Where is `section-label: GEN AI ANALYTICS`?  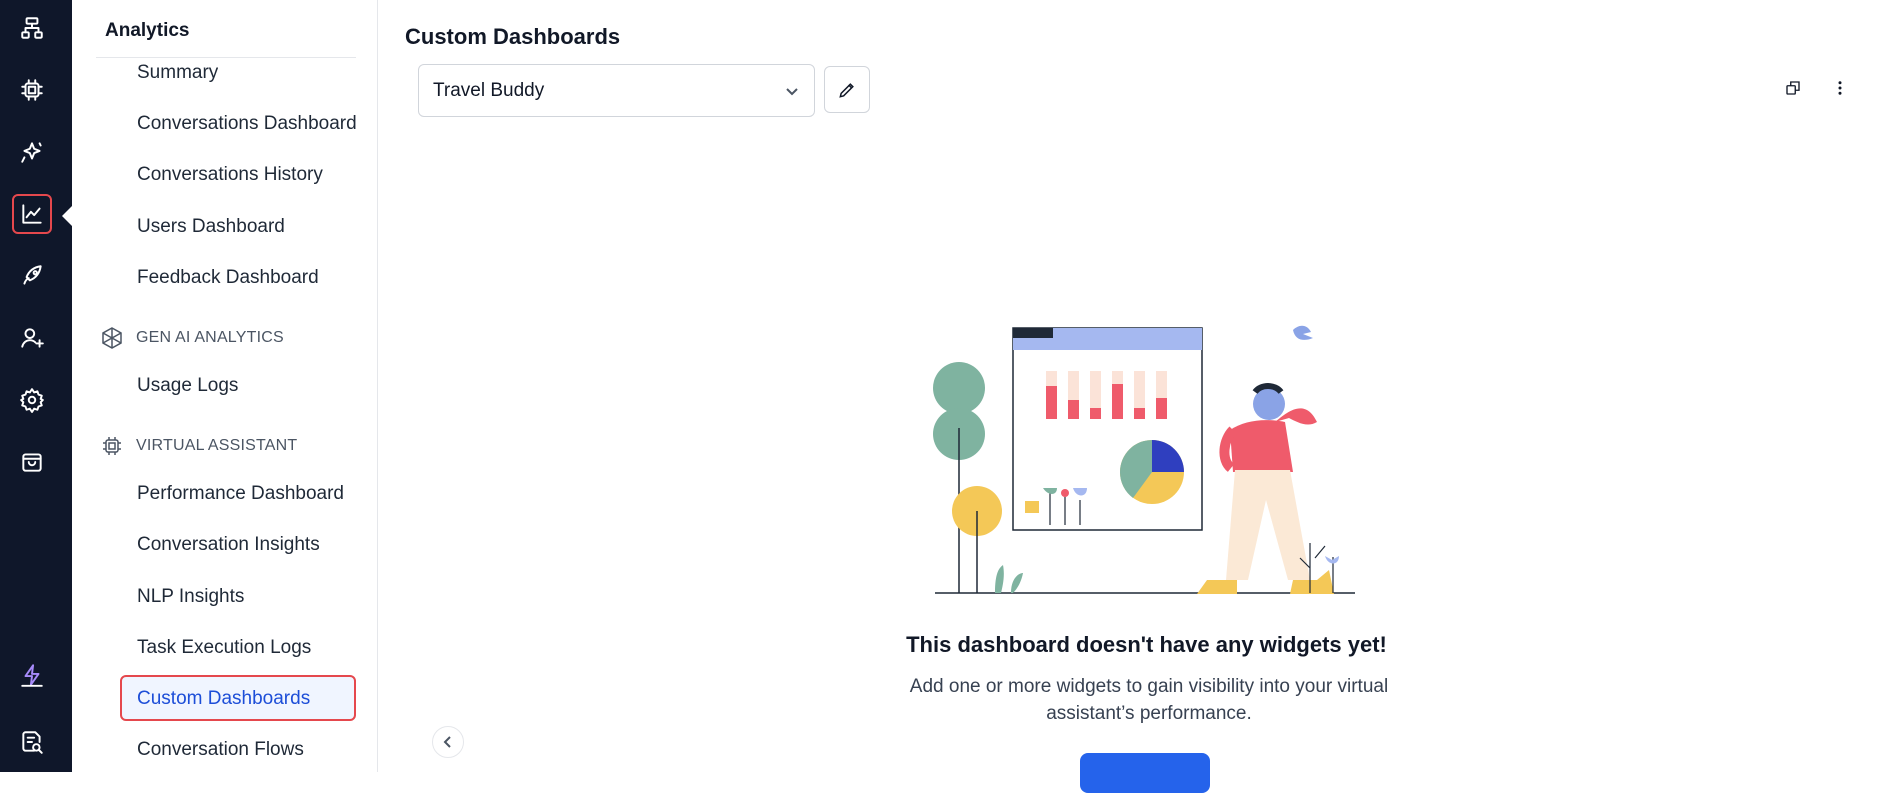
section-label: GEN AI ANALYTICS is located at coordinates (210, 337).